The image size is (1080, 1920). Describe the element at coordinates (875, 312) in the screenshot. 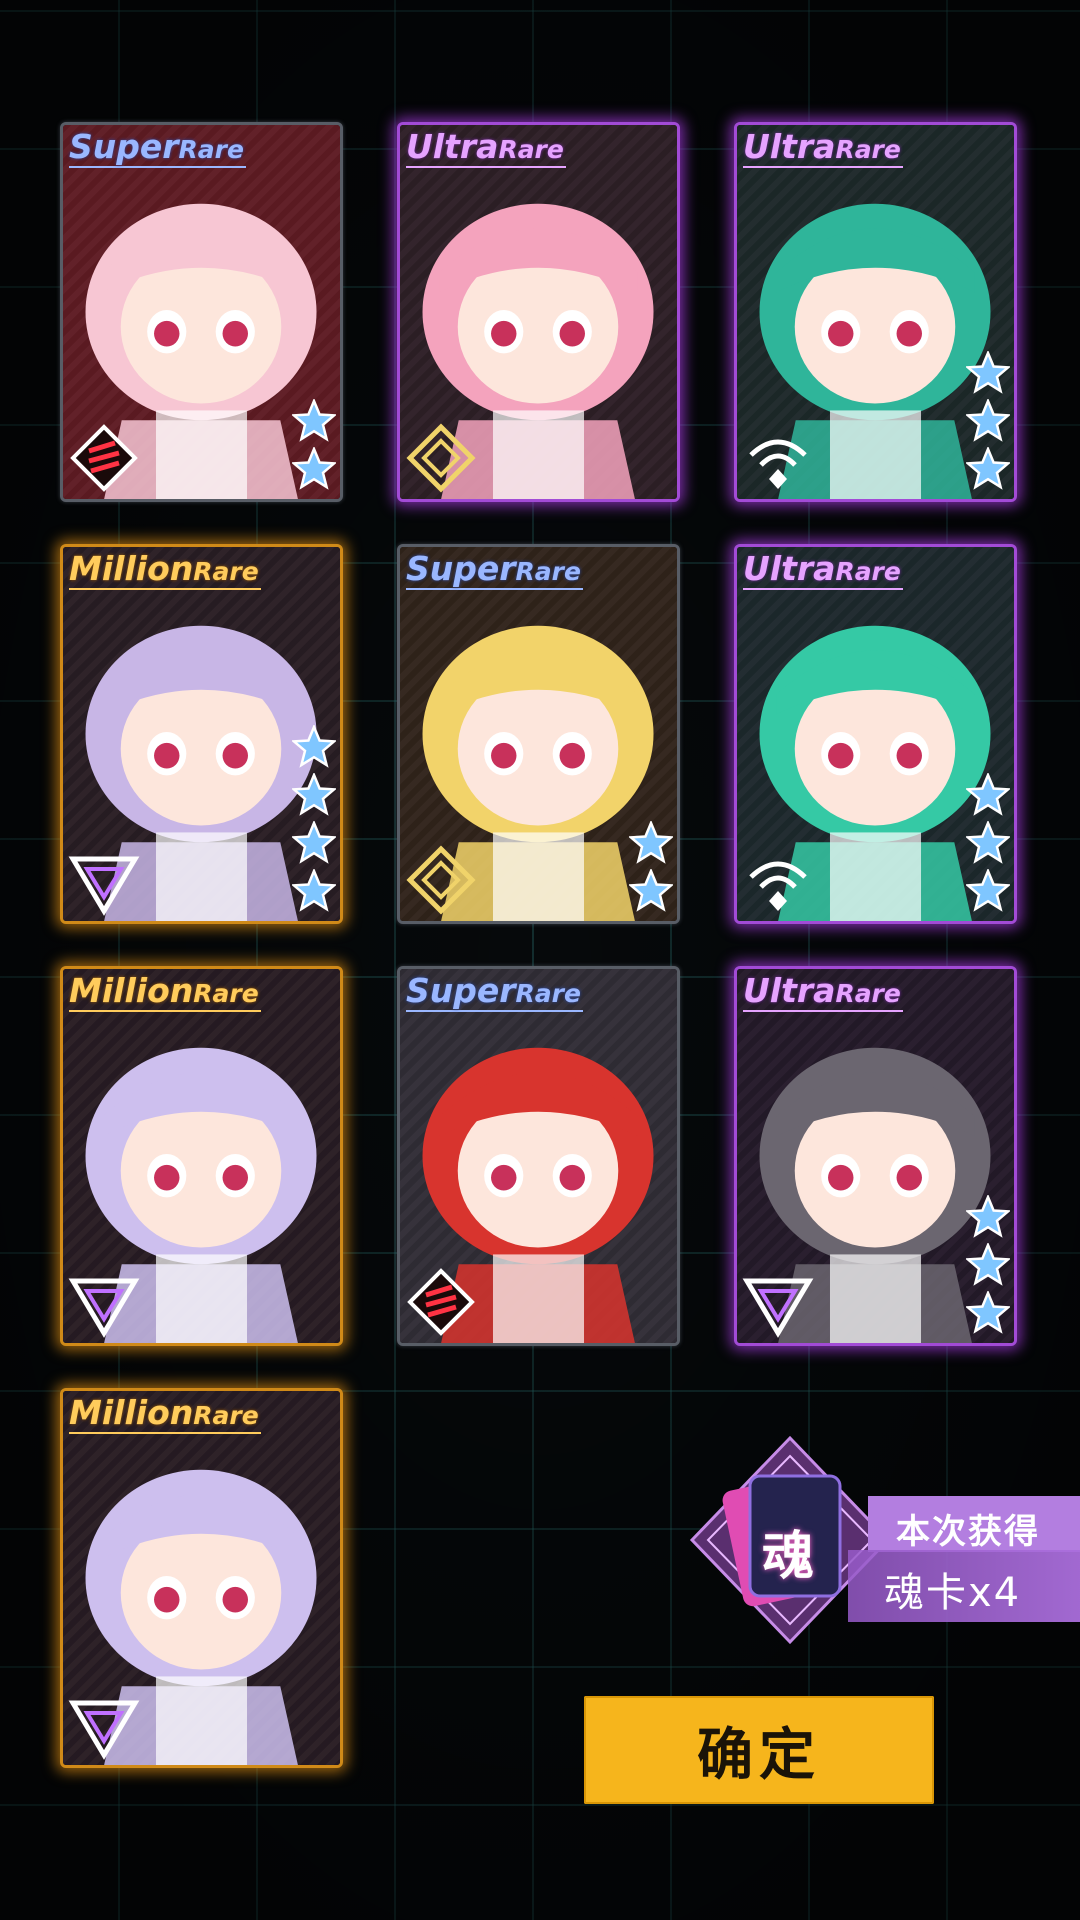

I see `card-c3: UltraRare` at that location.